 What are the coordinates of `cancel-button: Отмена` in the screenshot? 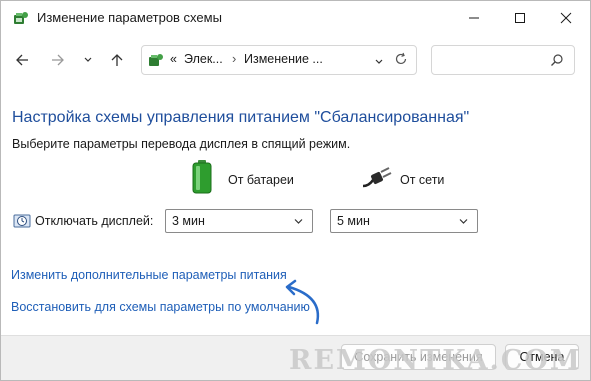 It's located at (542, 357).